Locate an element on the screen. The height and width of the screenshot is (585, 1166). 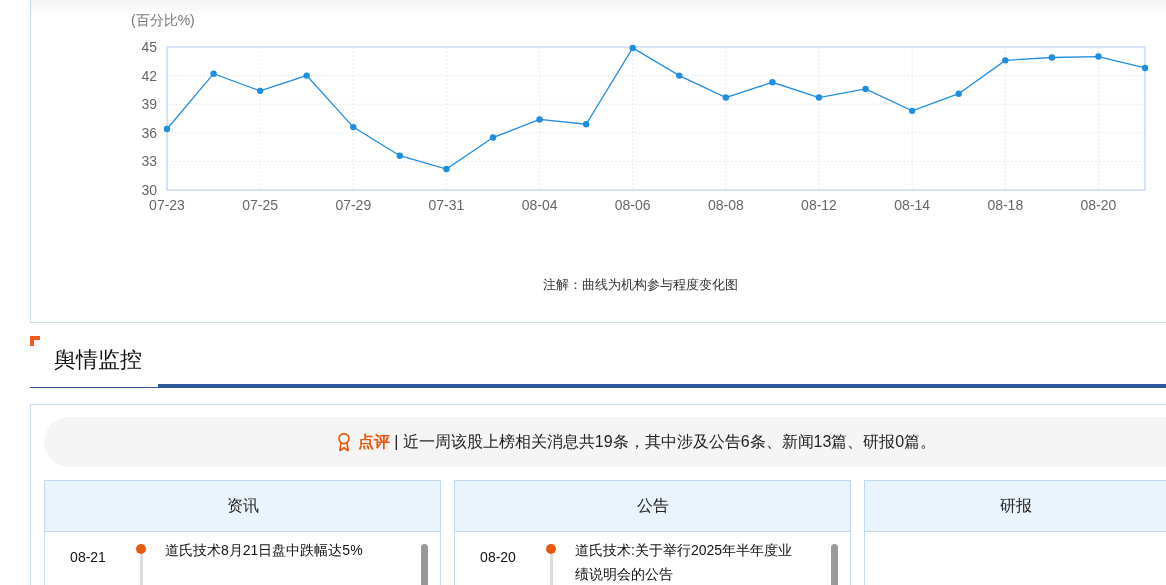
x-tick-label: 07-31 is located at coordinates (446, 205).